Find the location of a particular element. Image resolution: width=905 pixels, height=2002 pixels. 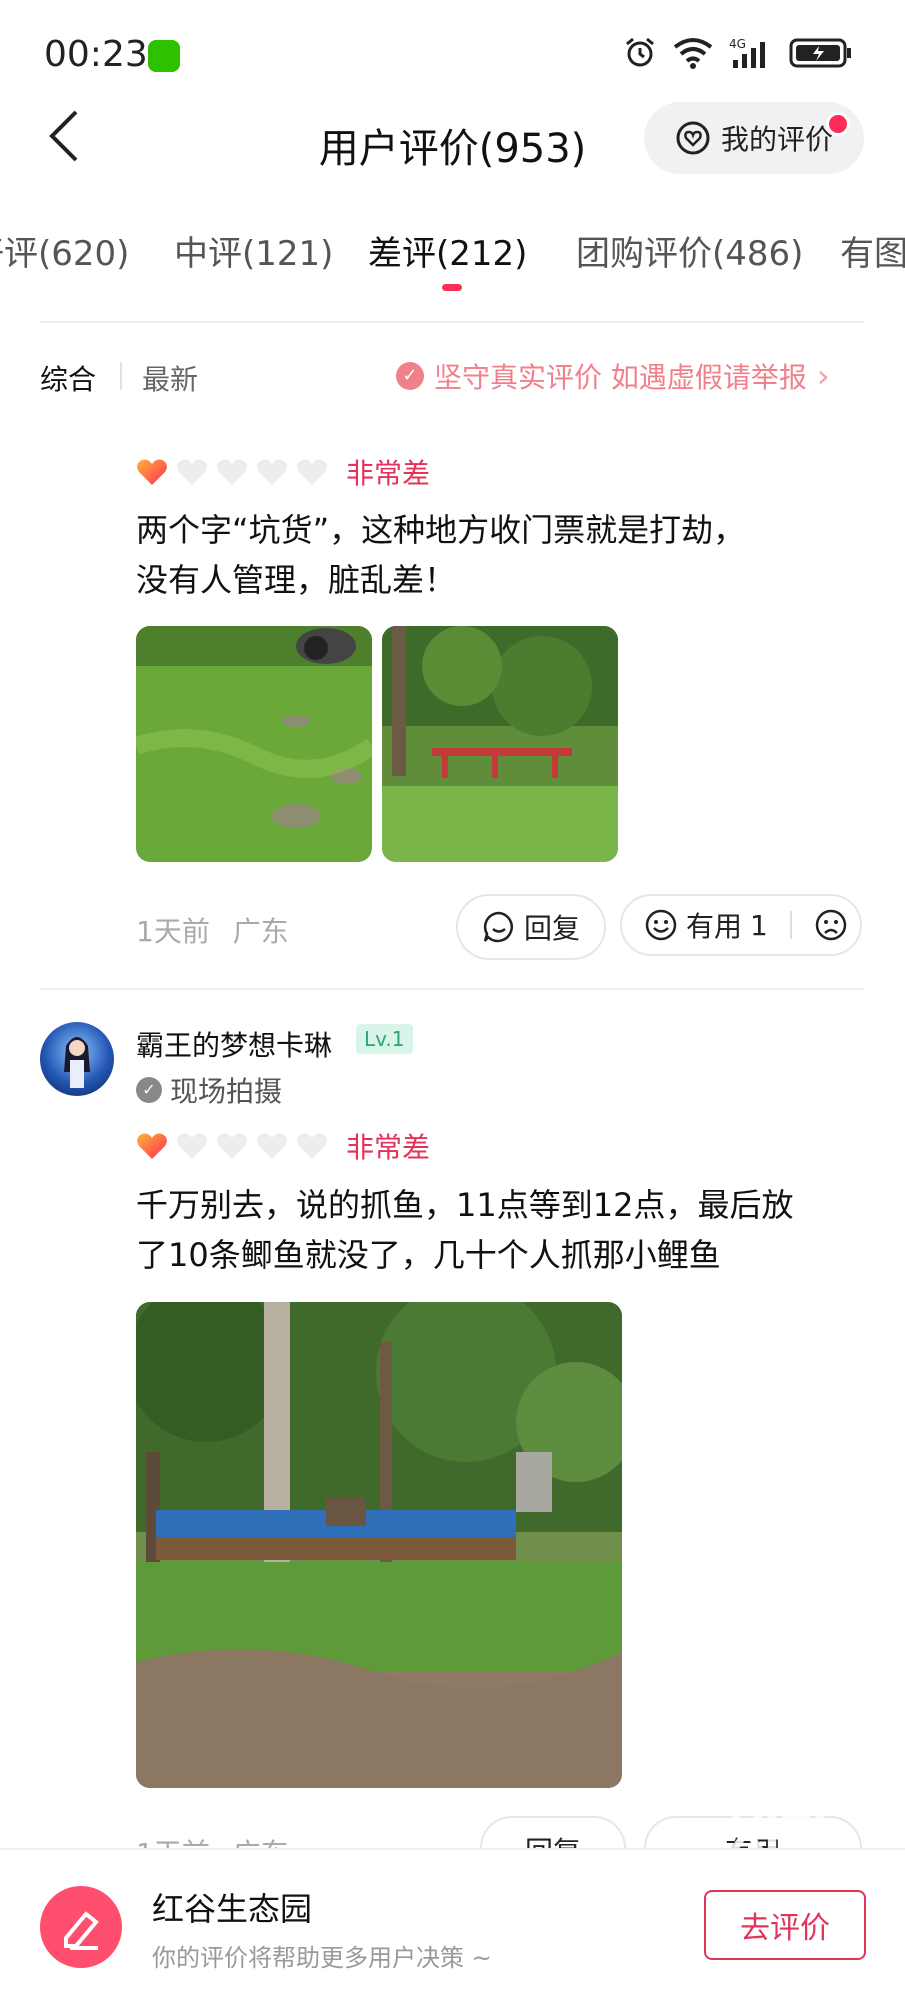

shield-check-icon: ✓ is located at coordinates (410, 376).